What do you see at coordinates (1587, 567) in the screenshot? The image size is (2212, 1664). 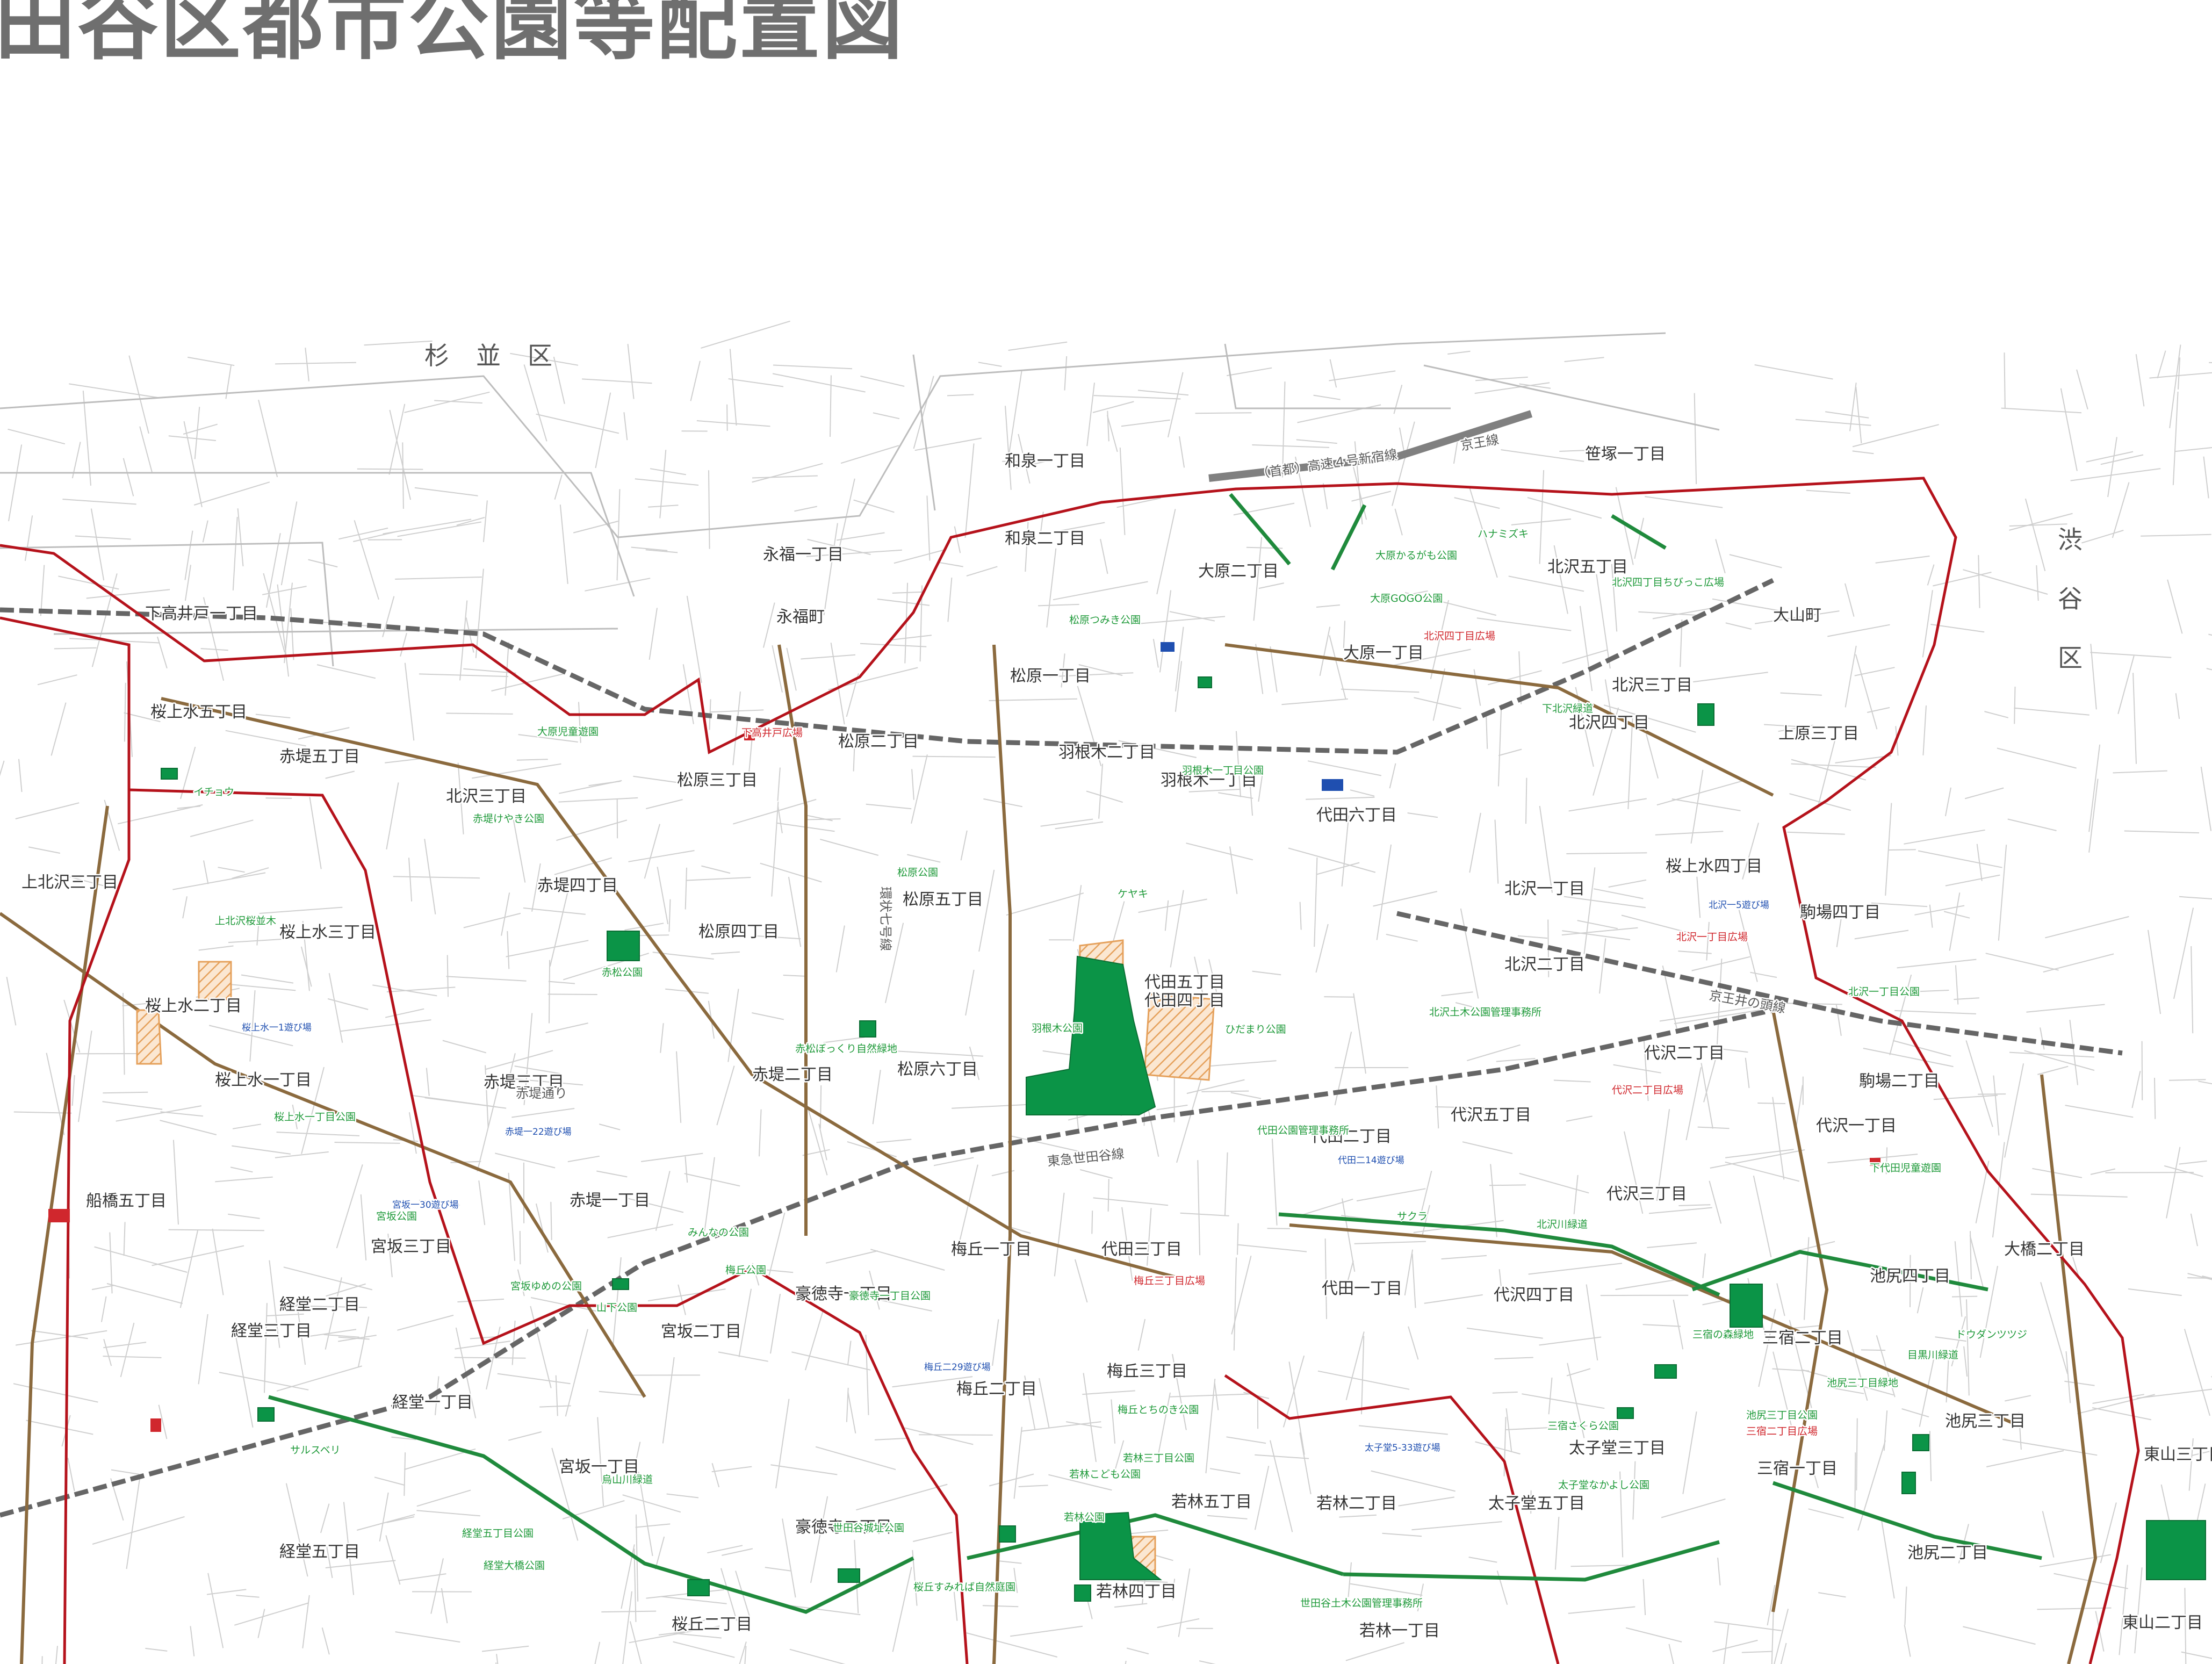 I see `town-label: 北沢五丁目` at bounding box center [1587, 567].